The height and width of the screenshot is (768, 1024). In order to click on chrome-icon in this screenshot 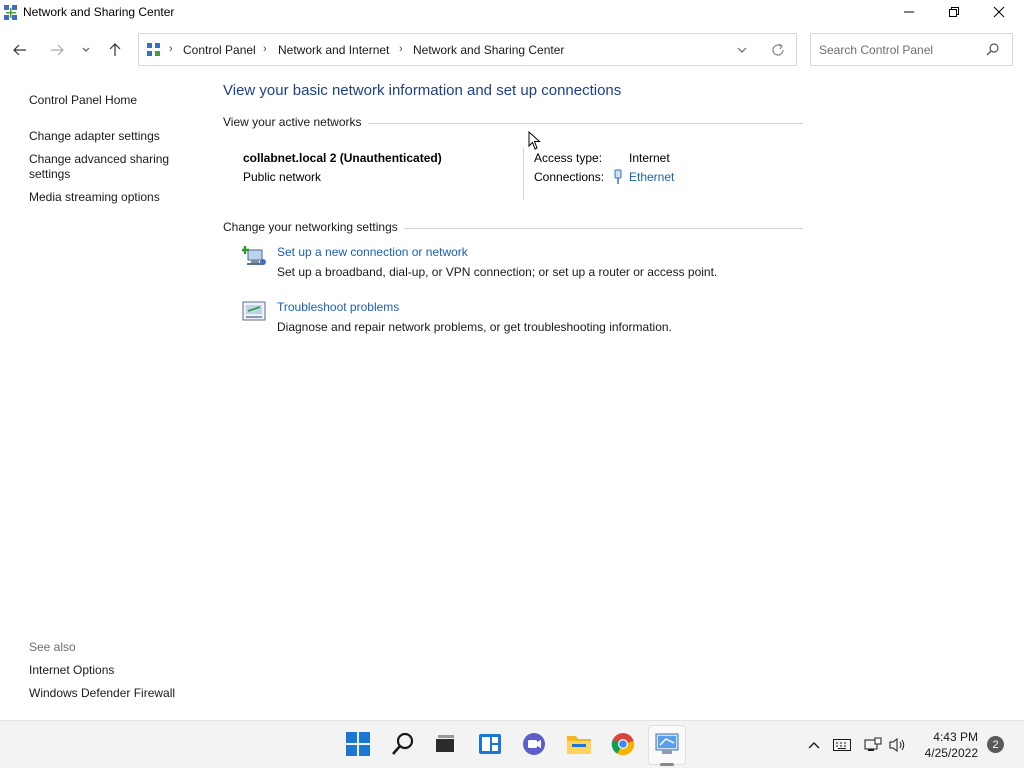, I will do `click(623, 744)`.